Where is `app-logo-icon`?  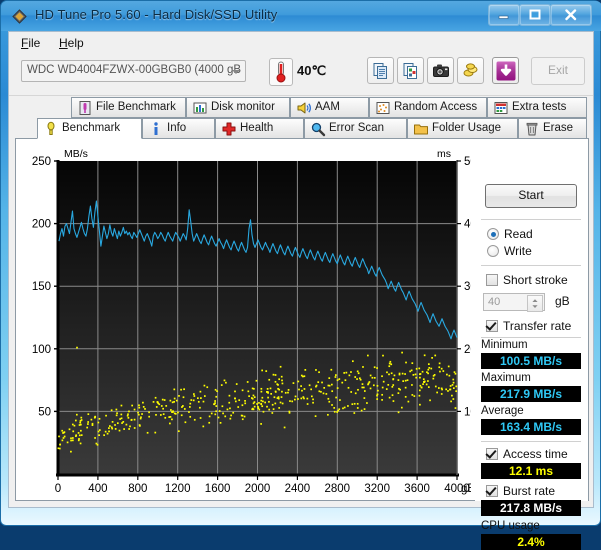
app-logo-icon is located at coordinates (19, 16).